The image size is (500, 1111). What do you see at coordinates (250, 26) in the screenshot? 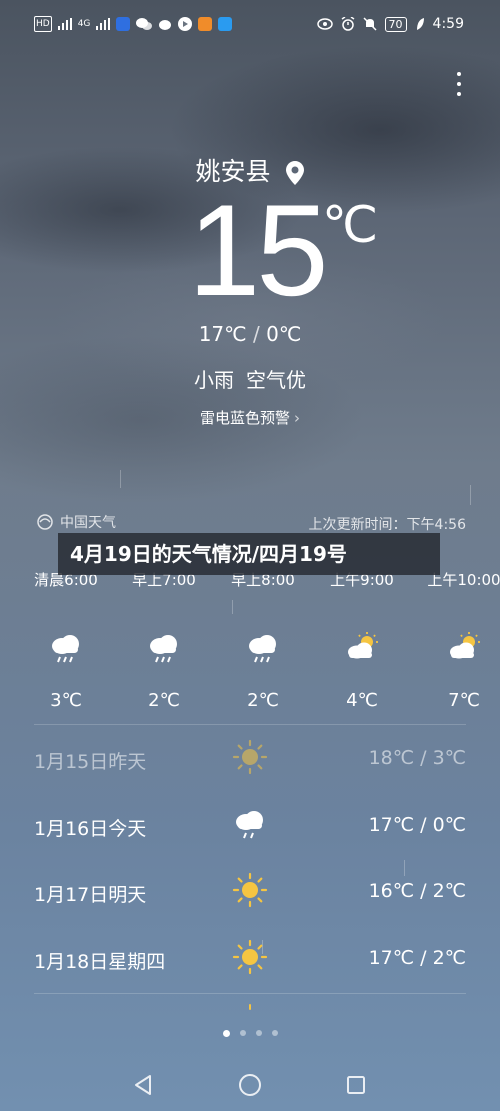
I see `status-bar: HD 4G 70 4:59` at bounding box center [250, 26].